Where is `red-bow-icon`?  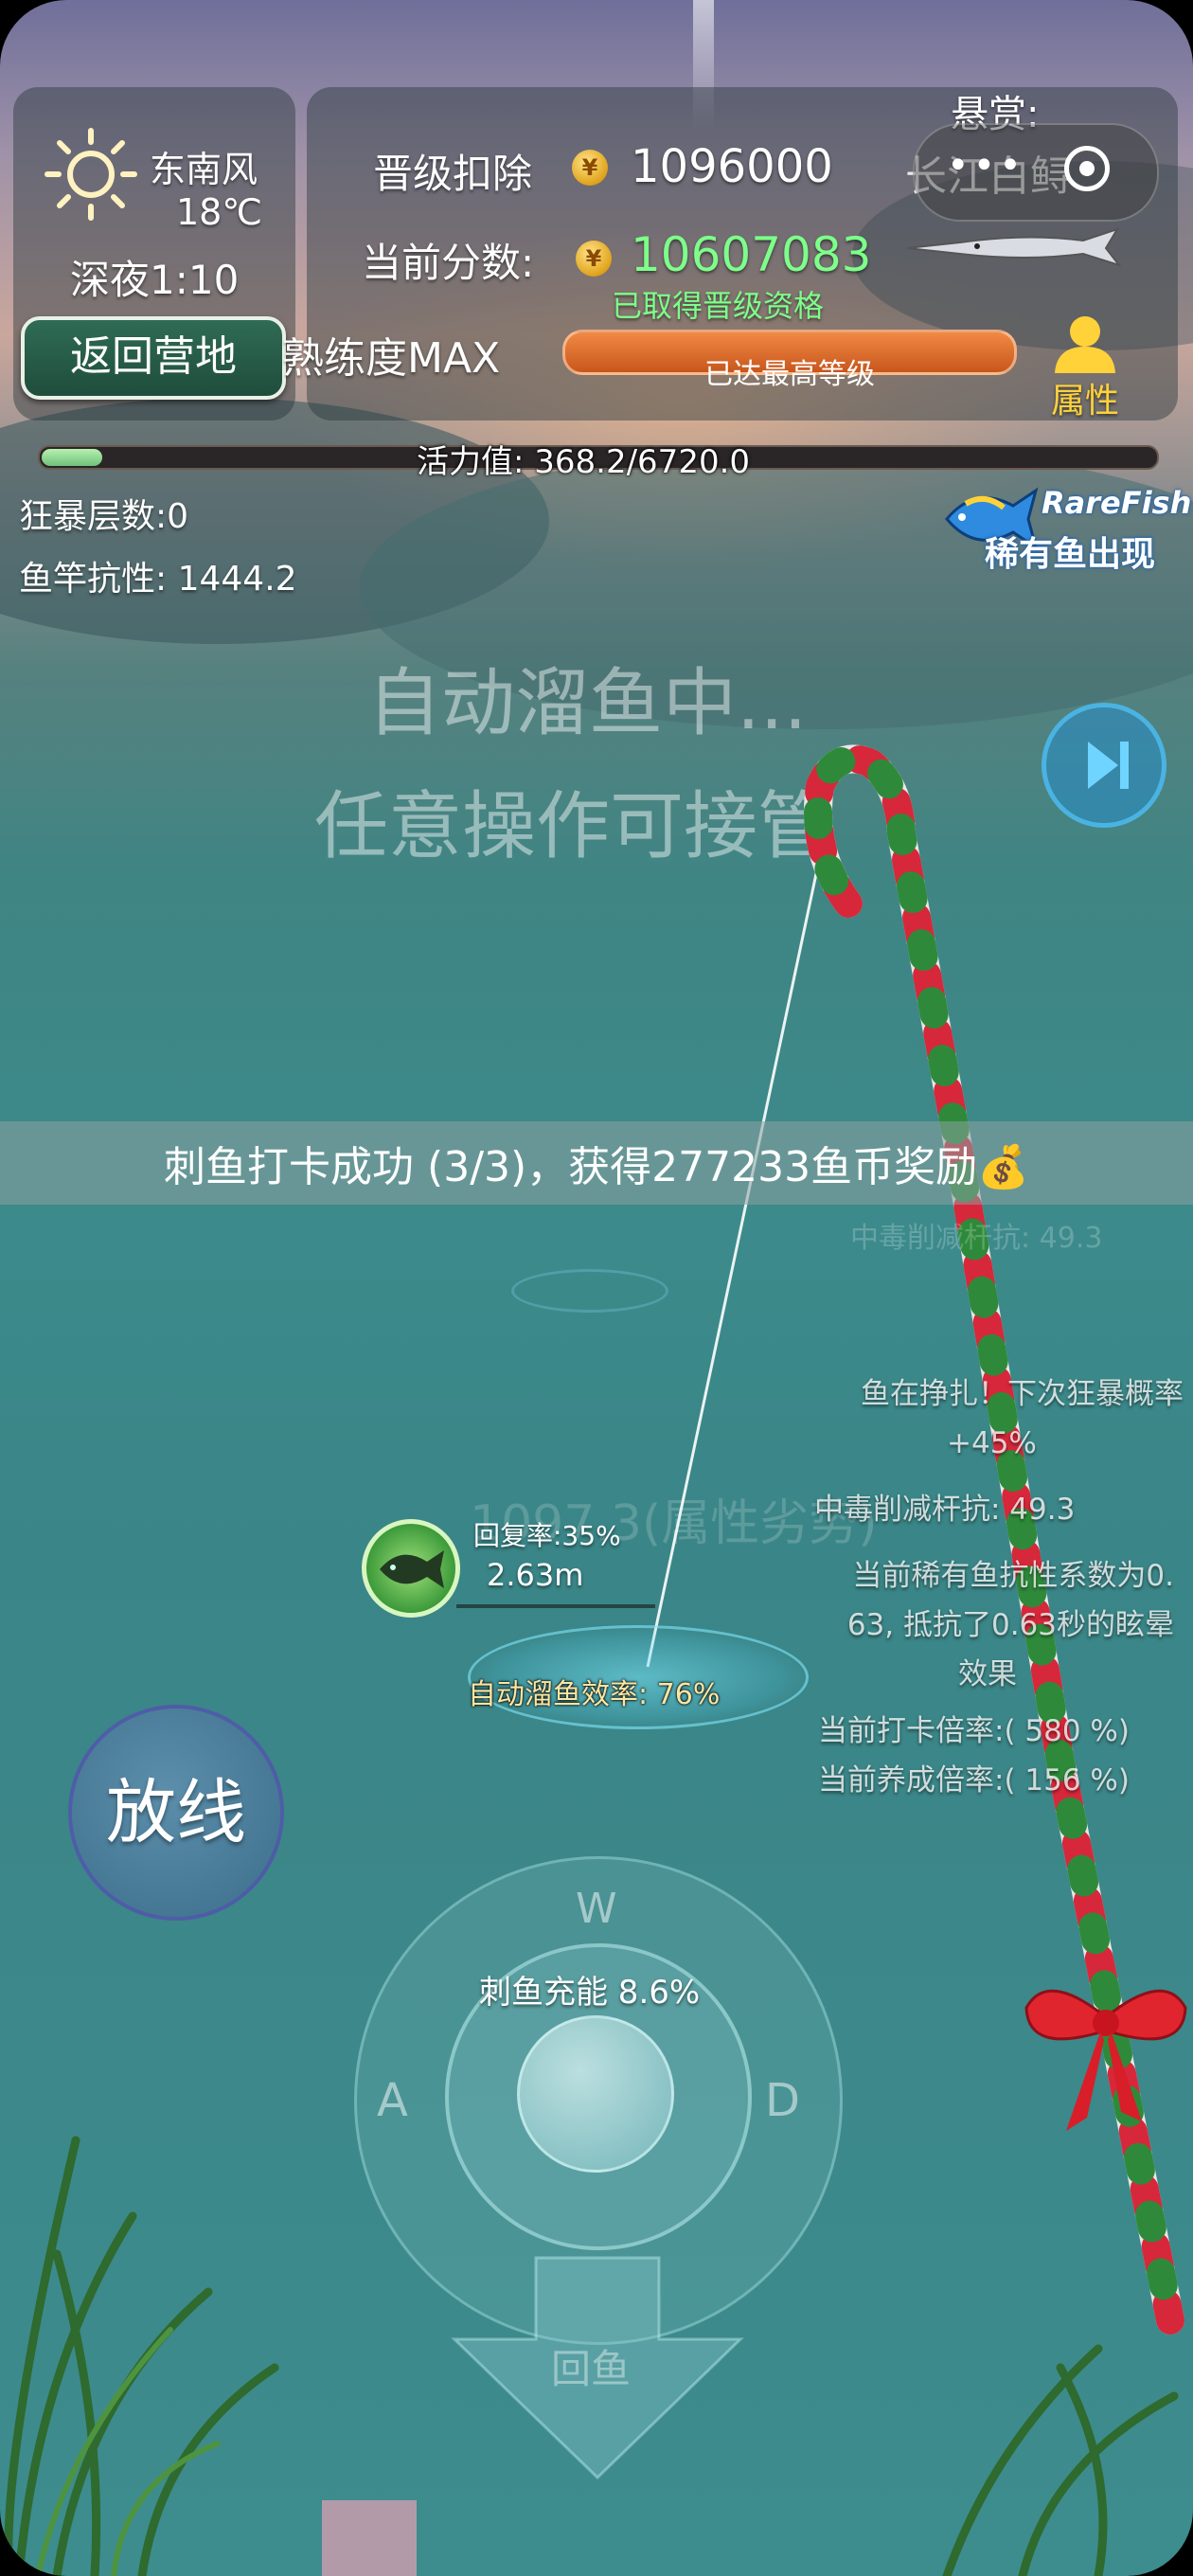
red-bow-icon is located at coordinates (1105, 2060).